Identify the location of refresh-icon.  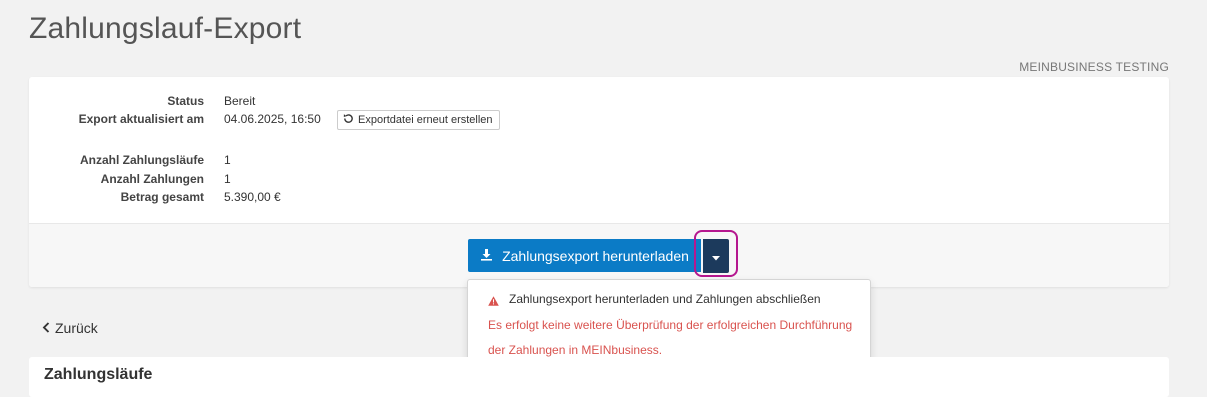
(348, 120).